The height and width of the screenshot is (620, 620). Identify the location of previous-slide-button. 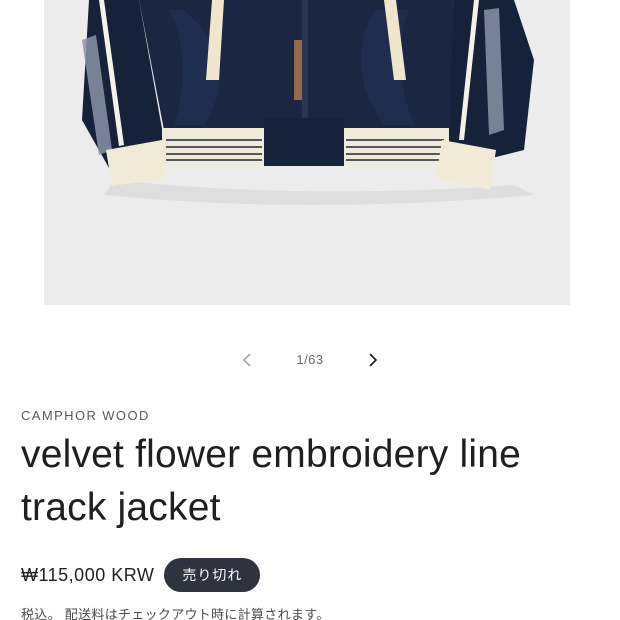
(247, 360).